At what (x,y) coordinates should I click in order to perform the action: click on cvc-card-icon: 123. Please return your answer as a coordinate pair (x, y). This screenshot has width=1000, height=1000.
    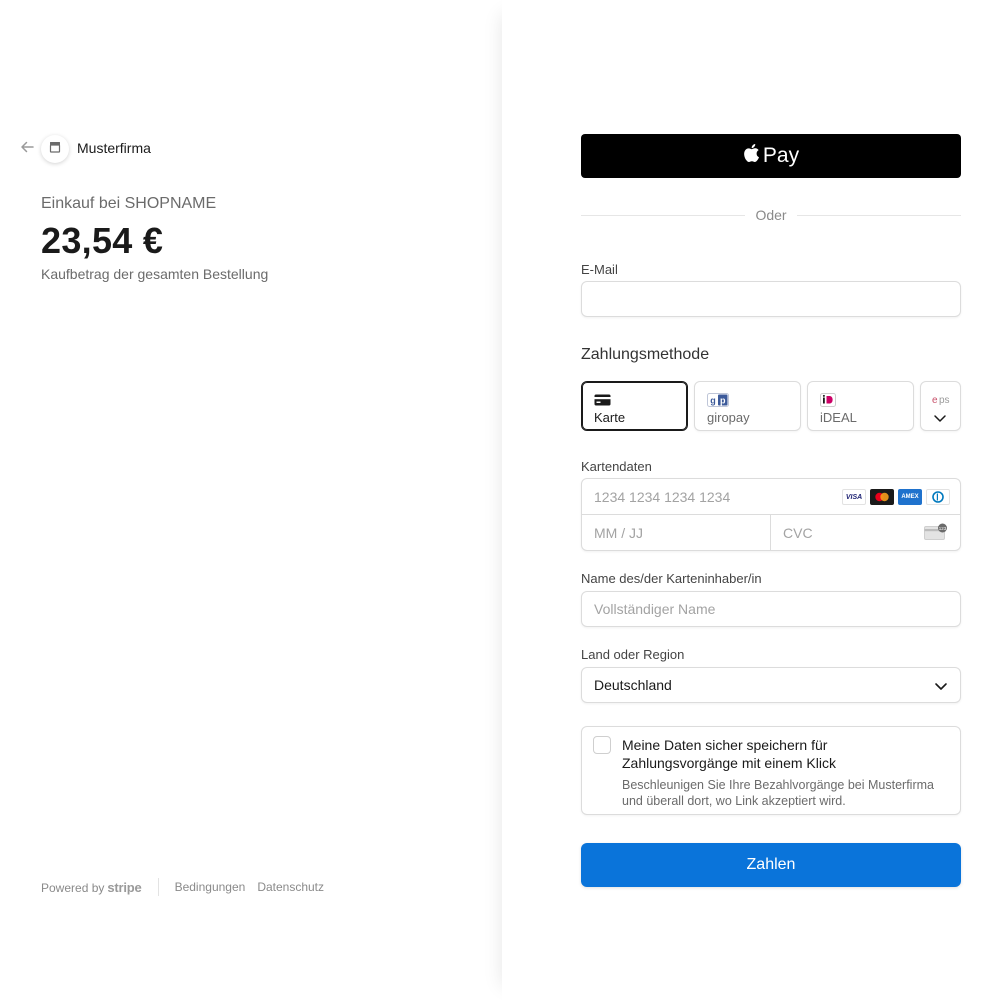
    Looking at the image, I should click on (936, 533).